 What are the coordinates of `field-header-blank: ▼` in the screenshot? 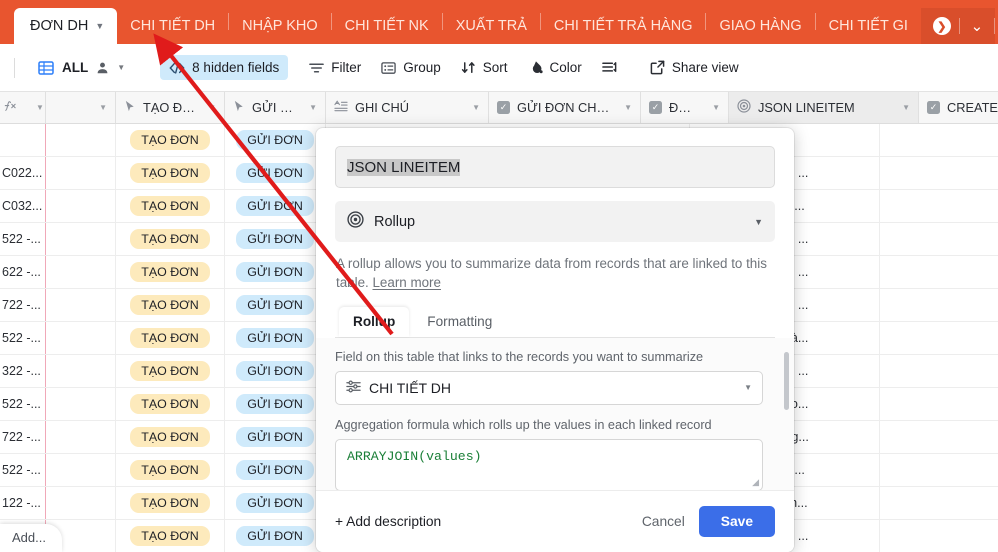 It's located at (81, 107).